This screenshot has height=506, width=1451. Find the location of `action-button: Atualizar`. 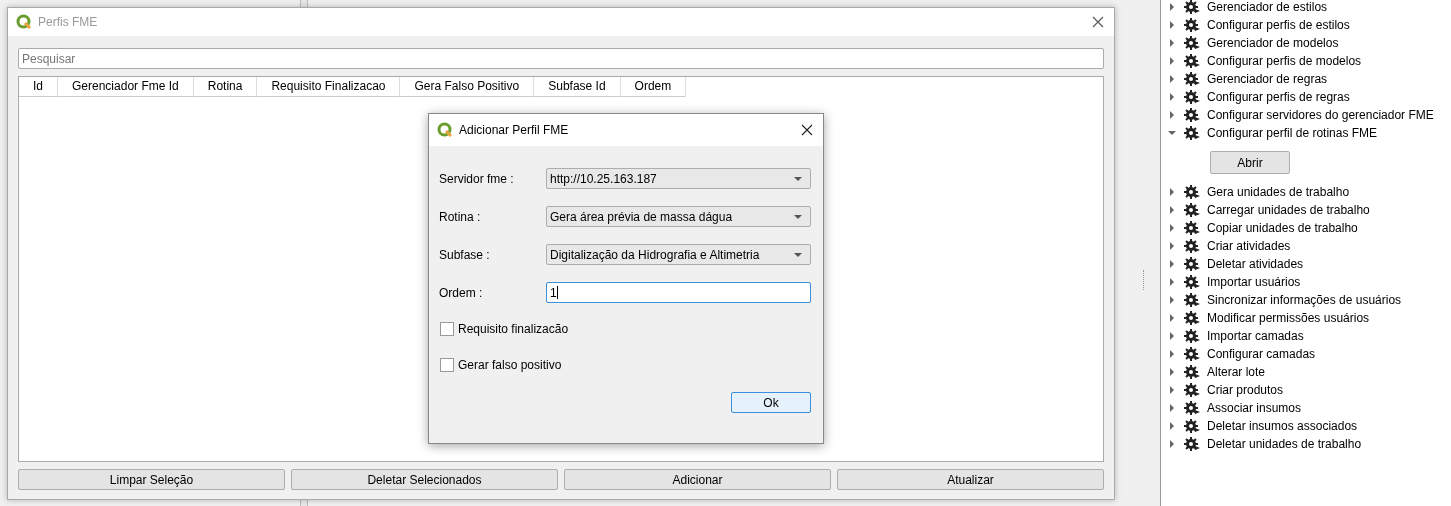

action-button: Atualizar is located at coordinates (970, 479).